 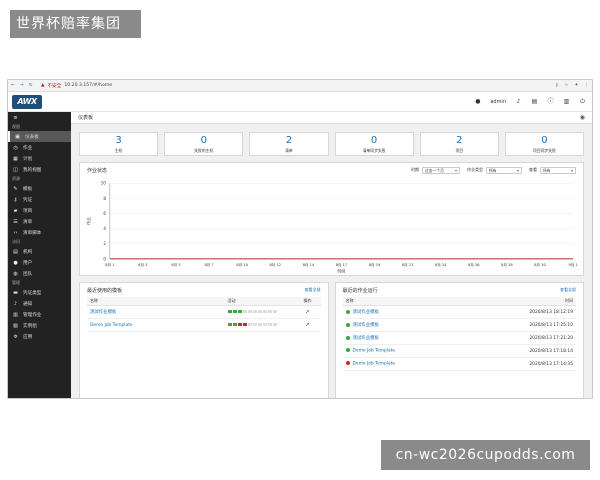 I want to click on logout-icon: ⏻, so click(x=582, y=101).